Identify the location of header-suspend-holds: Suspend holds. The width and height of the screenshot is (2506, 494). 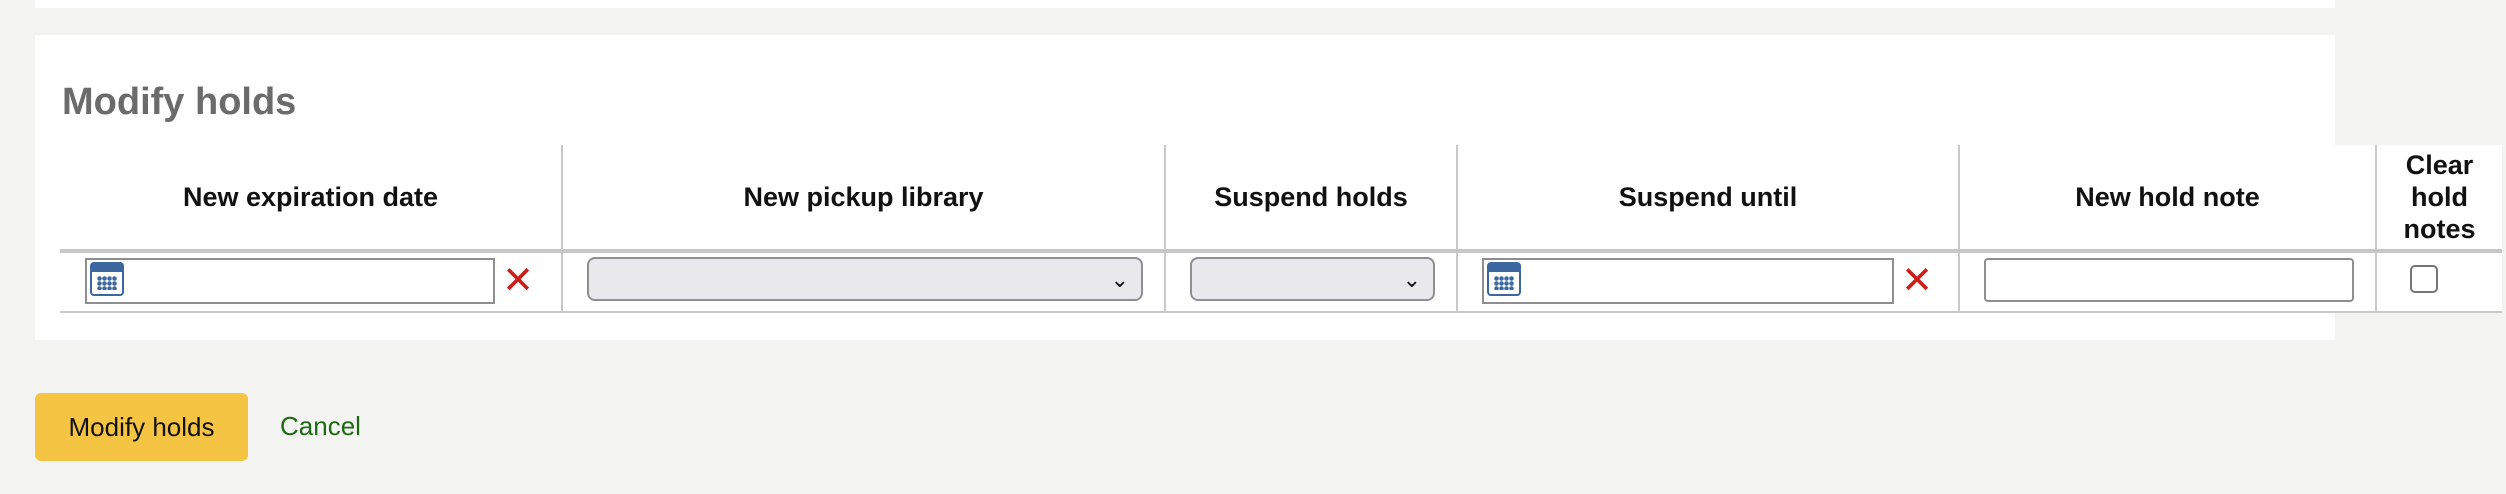
(1310, 199).